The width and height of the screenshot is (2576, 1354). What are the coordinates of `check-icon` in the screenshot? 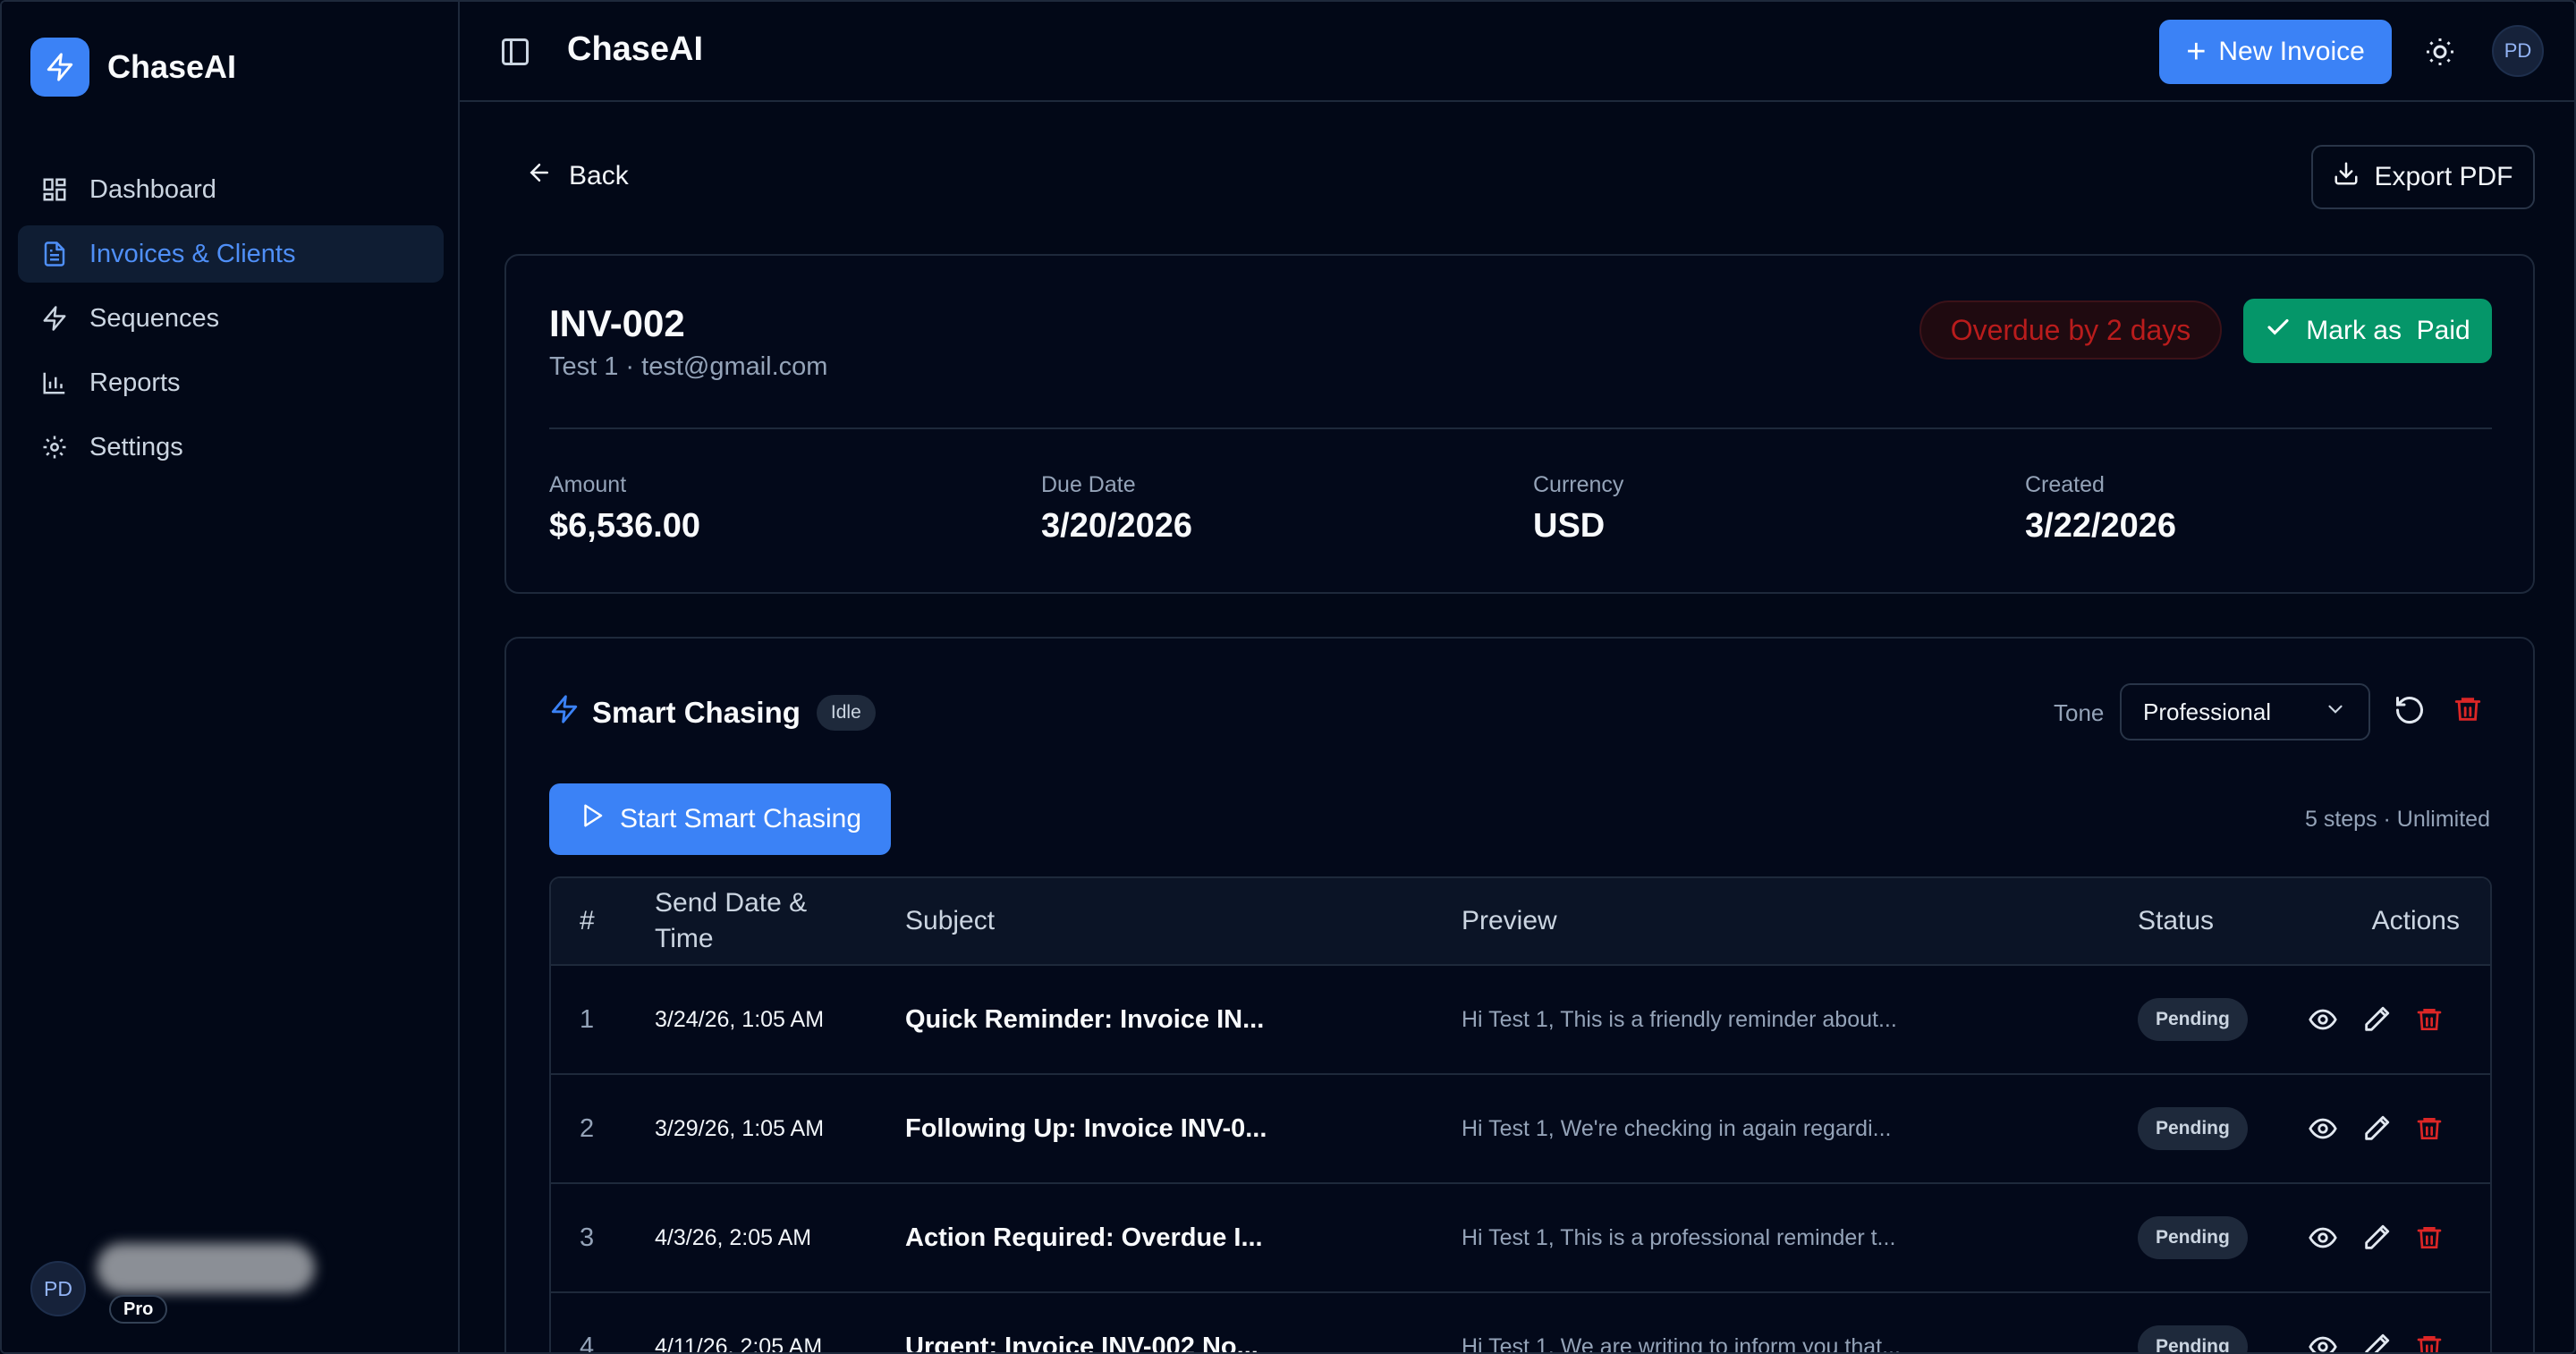 It's located at (2278, 331).